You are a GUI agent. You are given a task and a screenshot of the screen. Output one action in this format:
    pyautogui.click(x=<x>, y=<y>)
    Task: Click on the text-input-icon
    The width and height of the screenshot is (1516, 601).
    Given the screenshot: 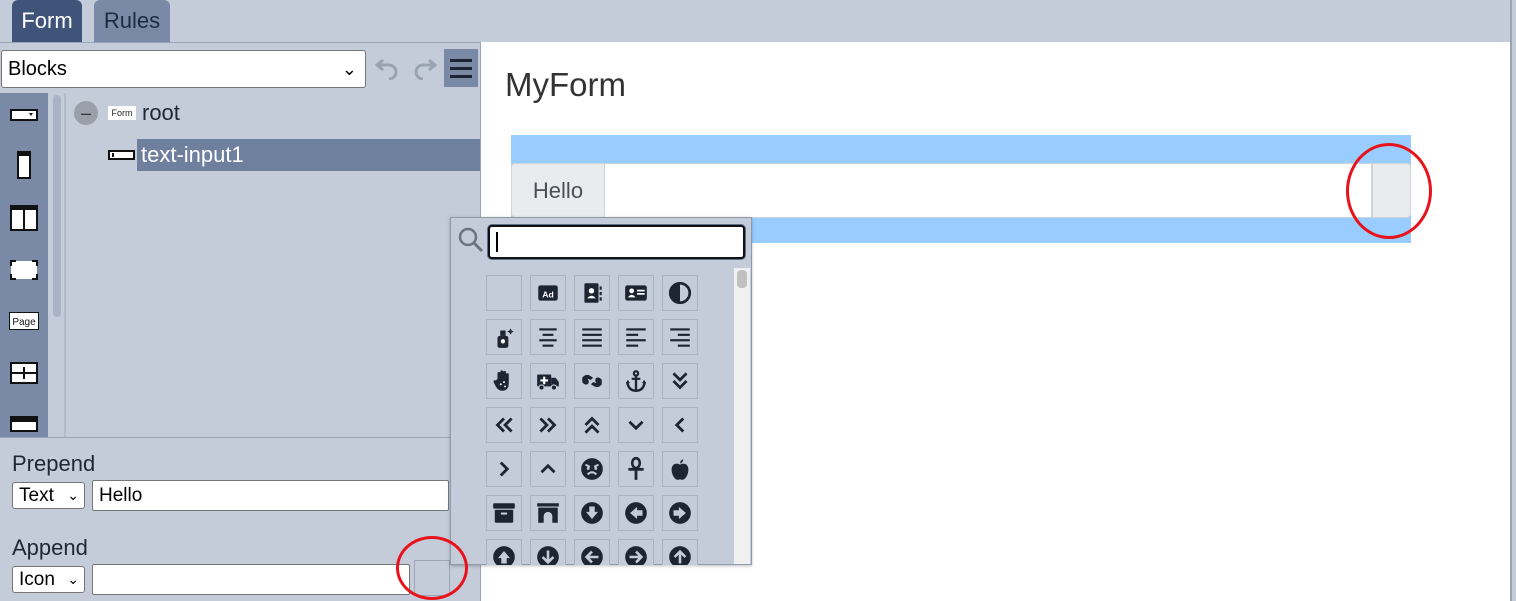 What is the action you would take?
    pyautogui.click(x=121, y=155)
    